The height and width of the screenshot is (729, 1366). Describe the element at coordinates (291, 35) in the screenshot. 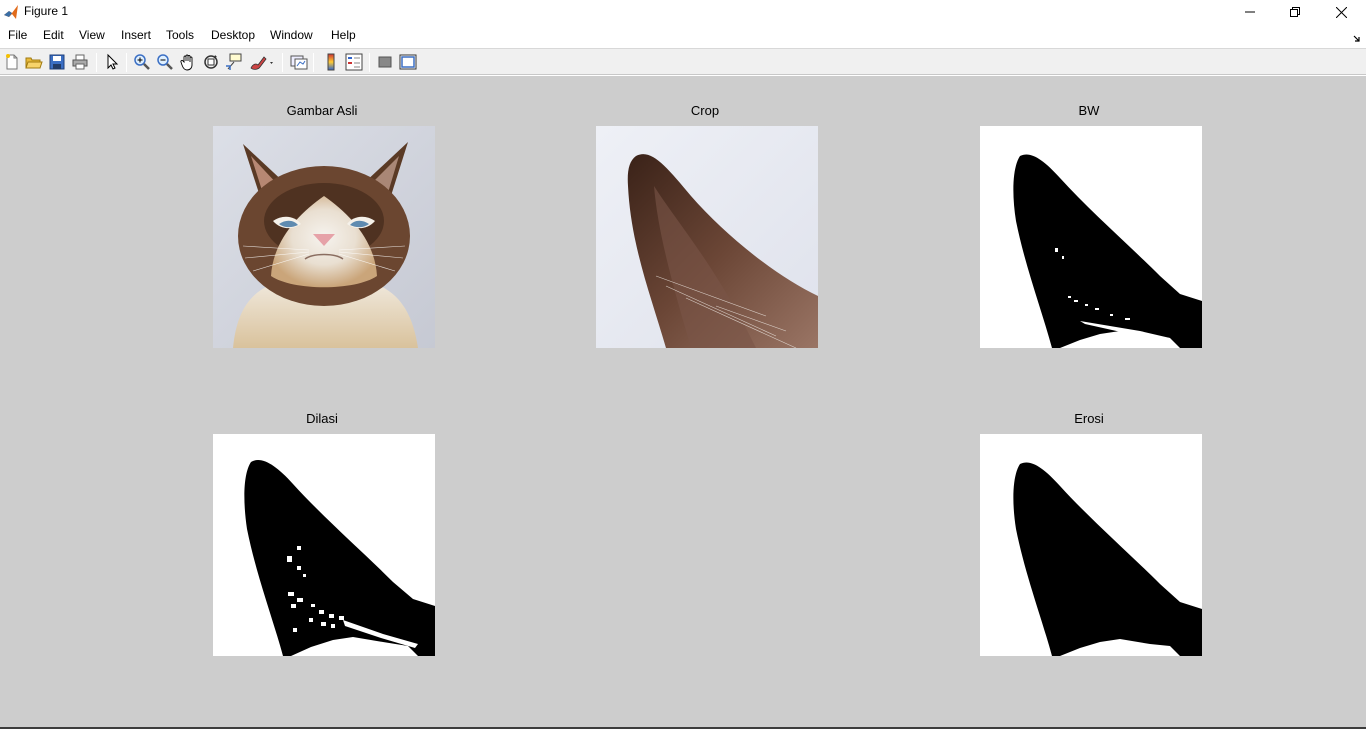

I see `menu-window: Window` at that location.